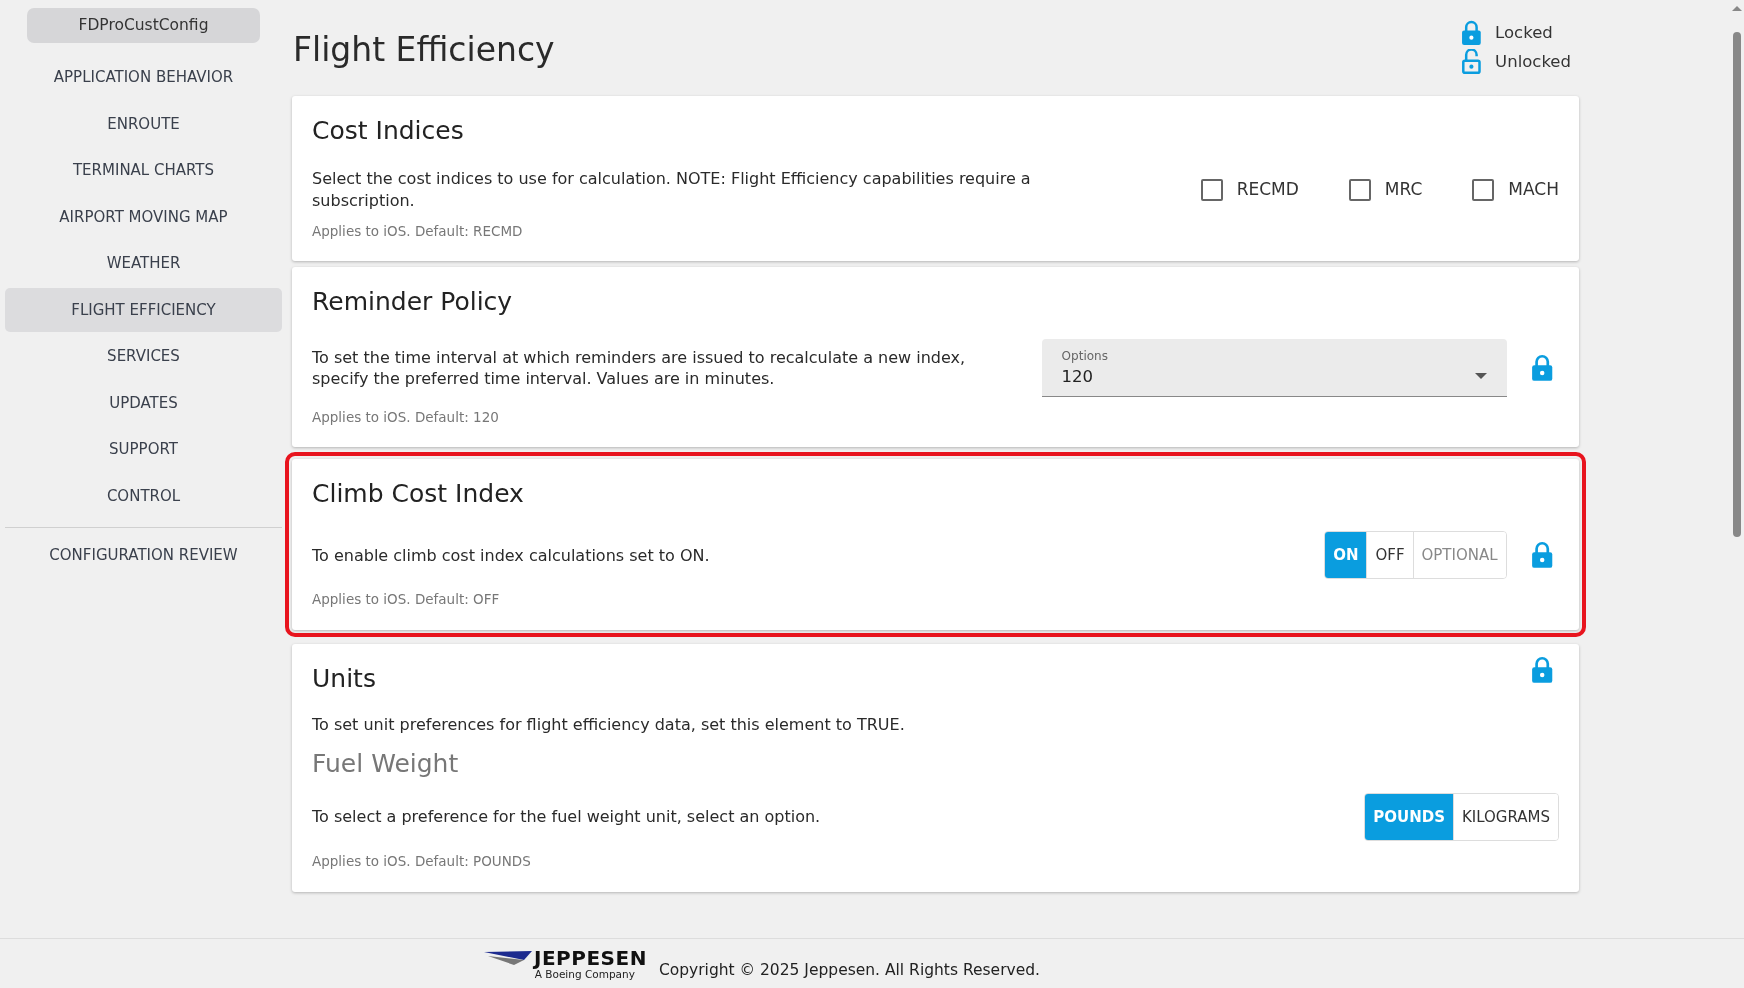 The width and height of the screenshot is (1744, 988). I want to click on sidebar-item: WEATHER, so click(143, 263).